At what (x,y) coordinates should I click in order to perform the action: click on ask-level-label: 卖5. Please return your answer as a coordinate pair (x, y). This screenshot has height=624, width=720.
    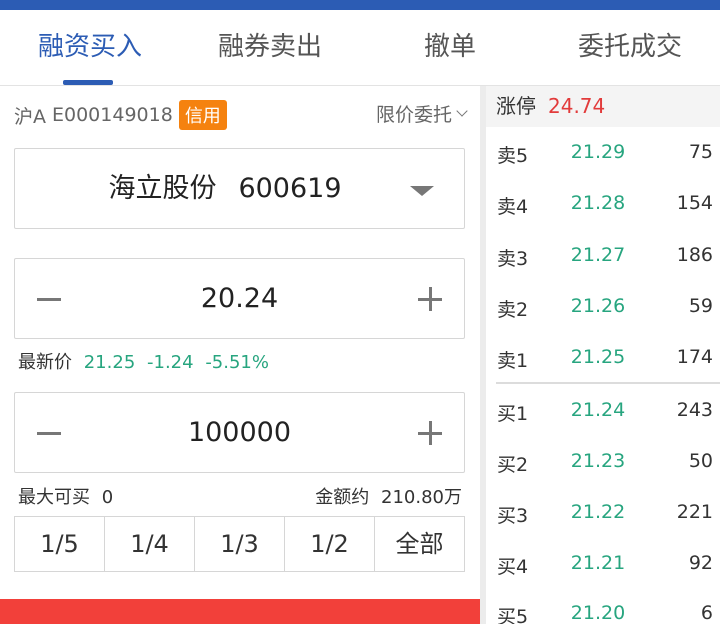
    Looking at the image, I should click on (513, 156).